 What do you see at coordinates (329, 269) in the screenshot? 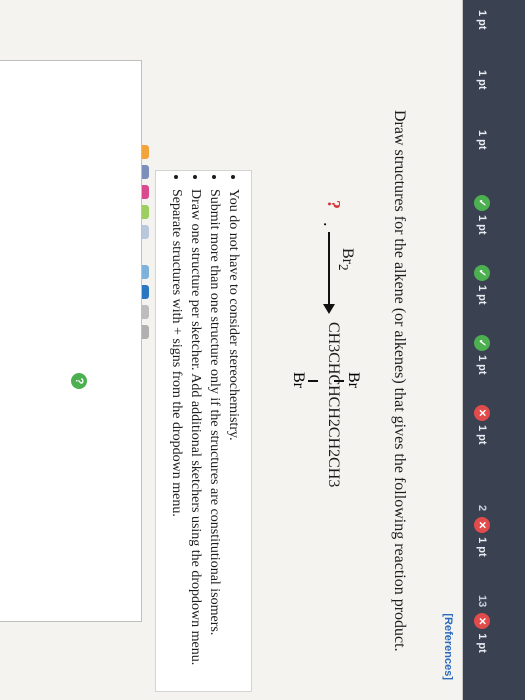
I see `reaction-arrow` at bounding box center [329, 269].